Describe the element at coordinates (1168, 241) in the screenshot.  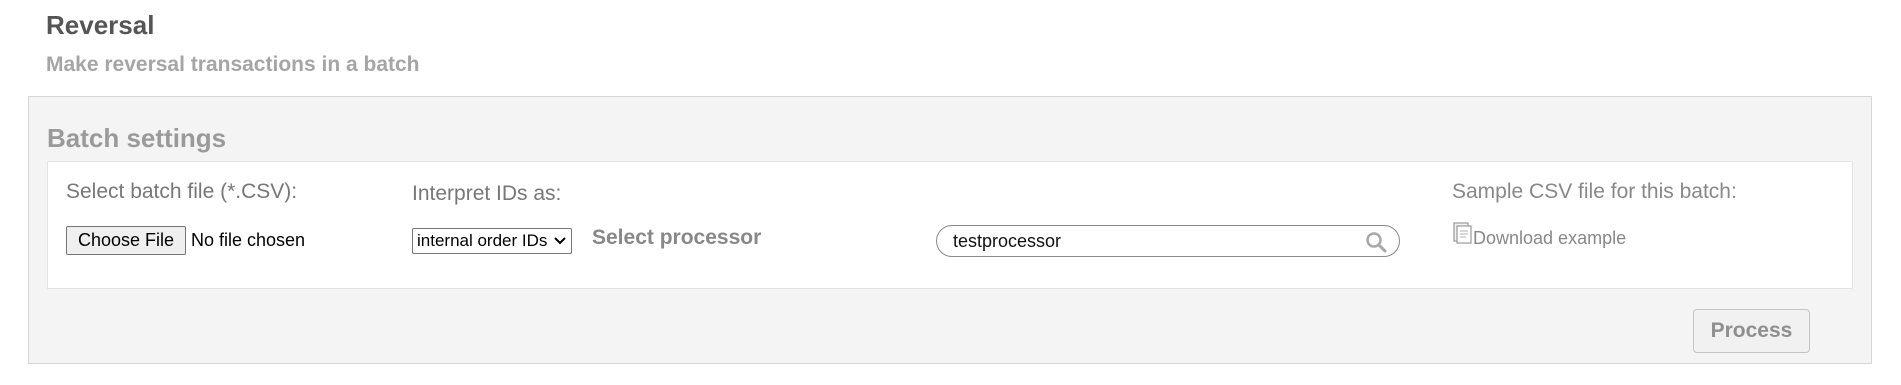
I see `processor-search-input: testprocessor` at that location.